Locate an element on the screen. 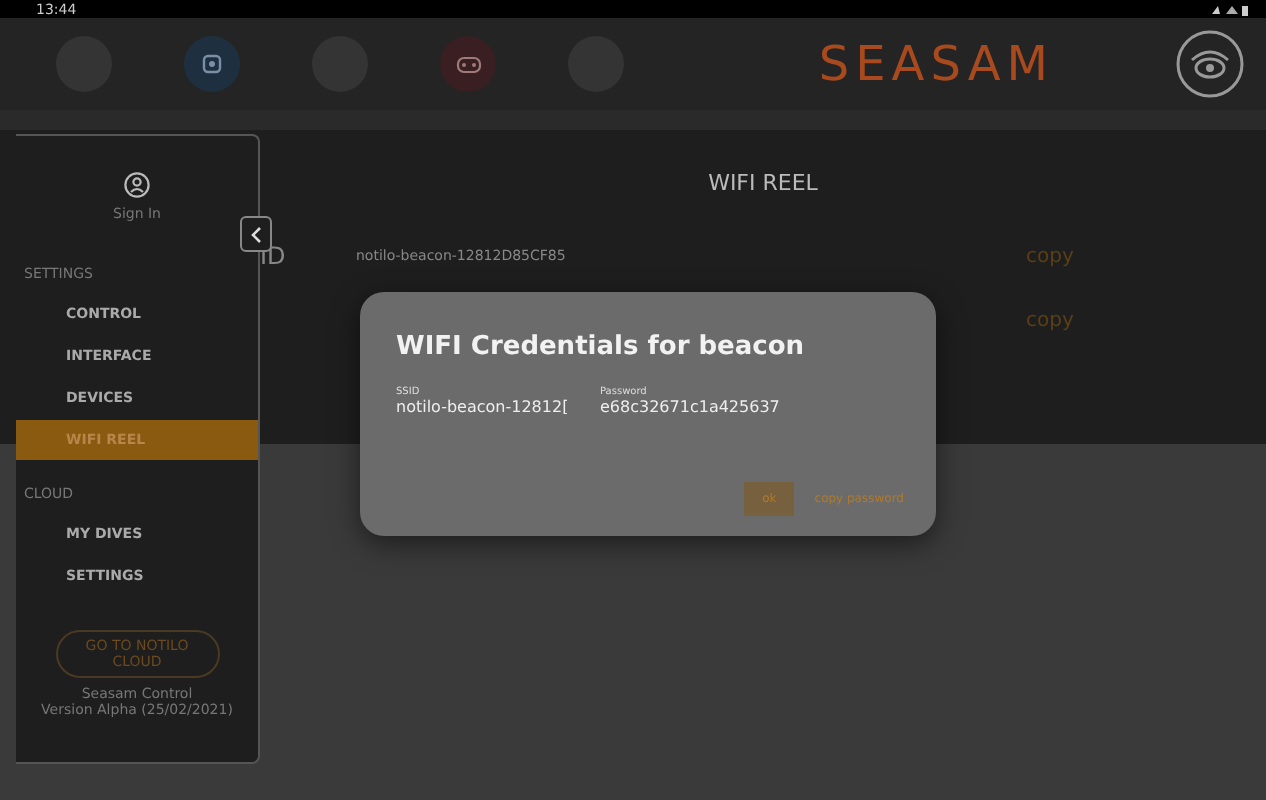  gamepad-icon is located at coordinates (468, 64).